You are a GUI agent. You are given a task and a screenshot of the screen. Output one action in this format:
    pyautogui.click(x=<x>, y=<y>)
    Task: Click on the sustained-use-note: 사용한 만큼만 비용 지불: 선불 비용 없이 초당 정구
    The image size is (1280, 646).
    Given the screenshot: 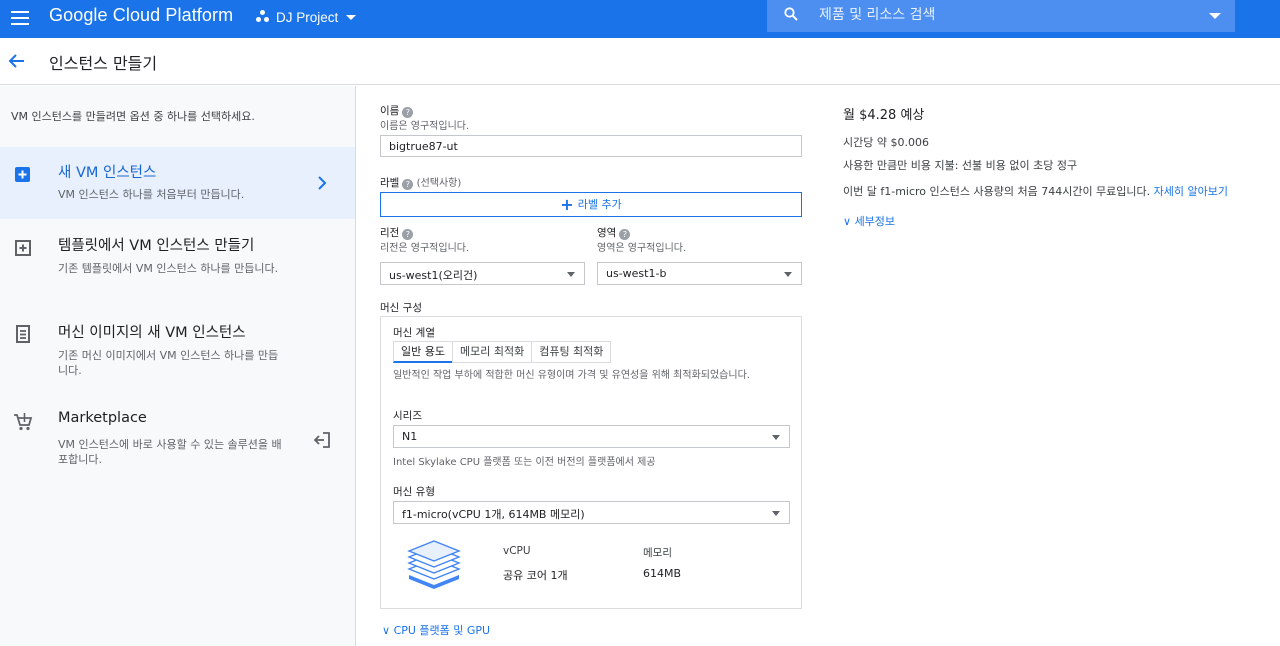 What is the action you would take?
    pyautogui.click(x=960, y=165)
    